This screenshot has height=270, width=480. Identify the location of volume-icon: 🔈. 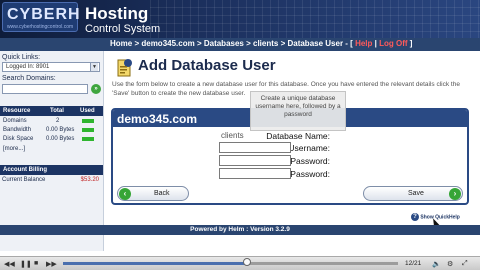
(436, 264).